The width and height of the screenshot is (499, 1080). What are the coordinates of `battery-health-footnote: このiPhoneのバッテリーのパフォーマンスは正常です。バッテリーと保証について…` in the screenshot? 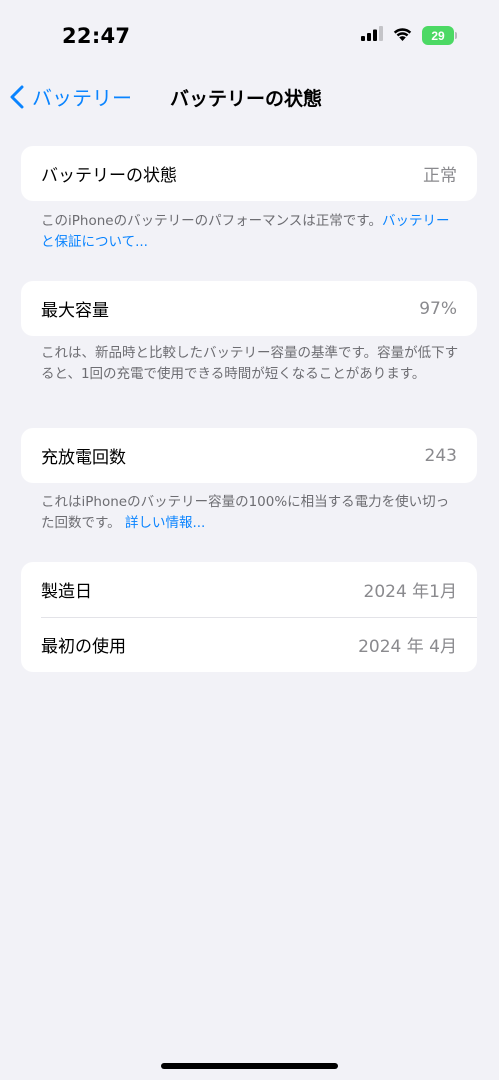 It's located at (251, 232).